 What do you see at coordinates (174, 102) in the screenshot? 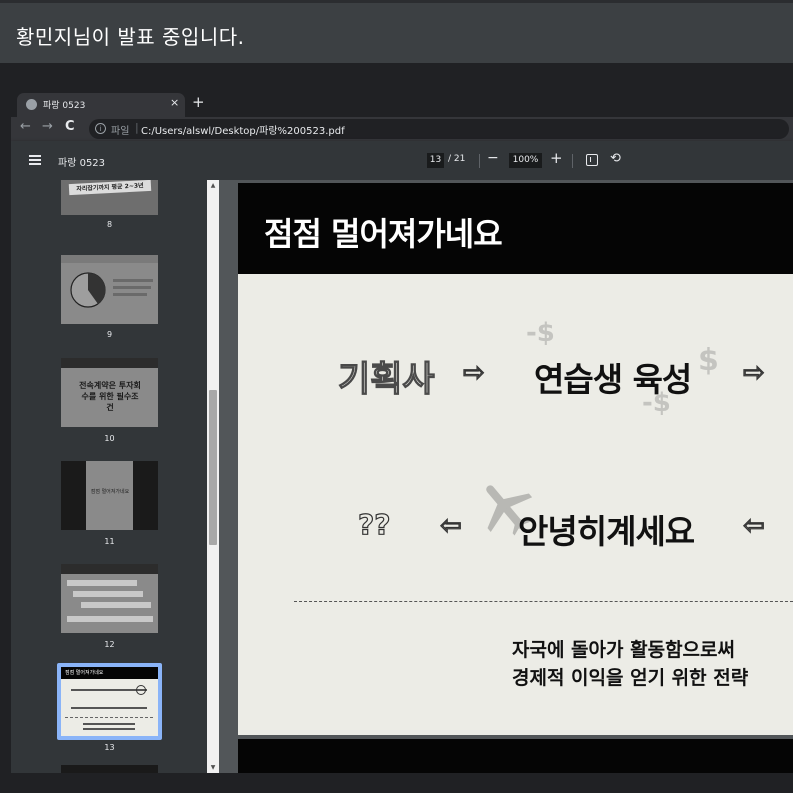
I see `close-icon: ×` at bounding box center [174, 102].